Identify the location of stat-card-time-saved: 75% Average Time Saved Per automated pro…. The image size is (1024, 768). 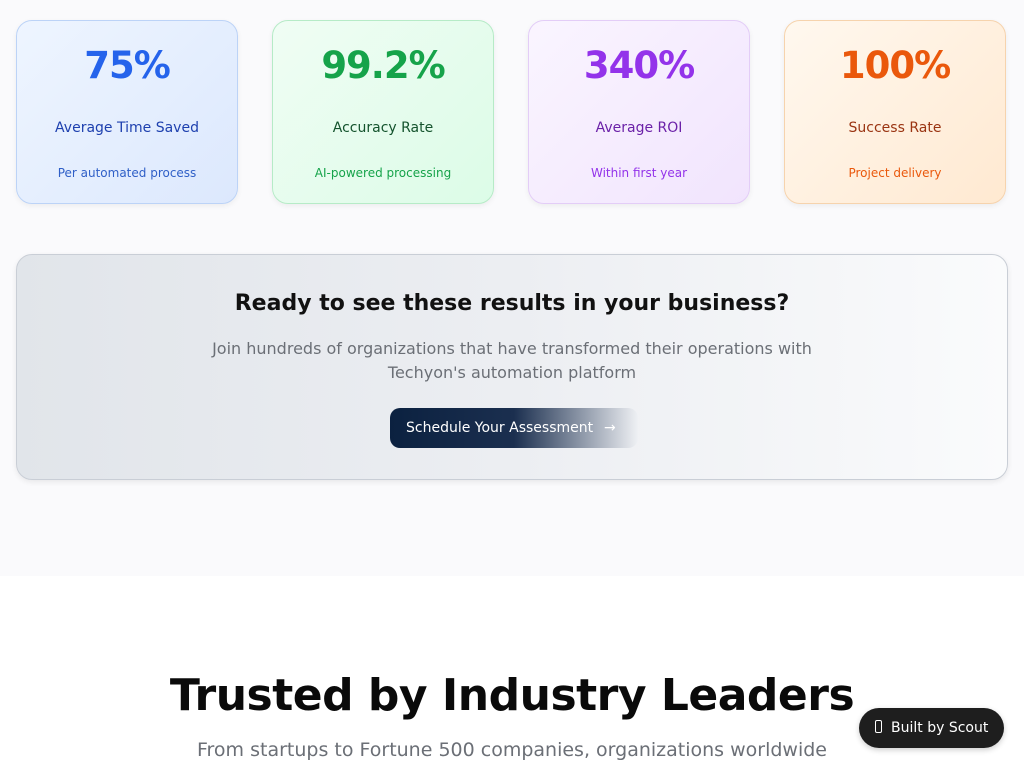
(127, 112).